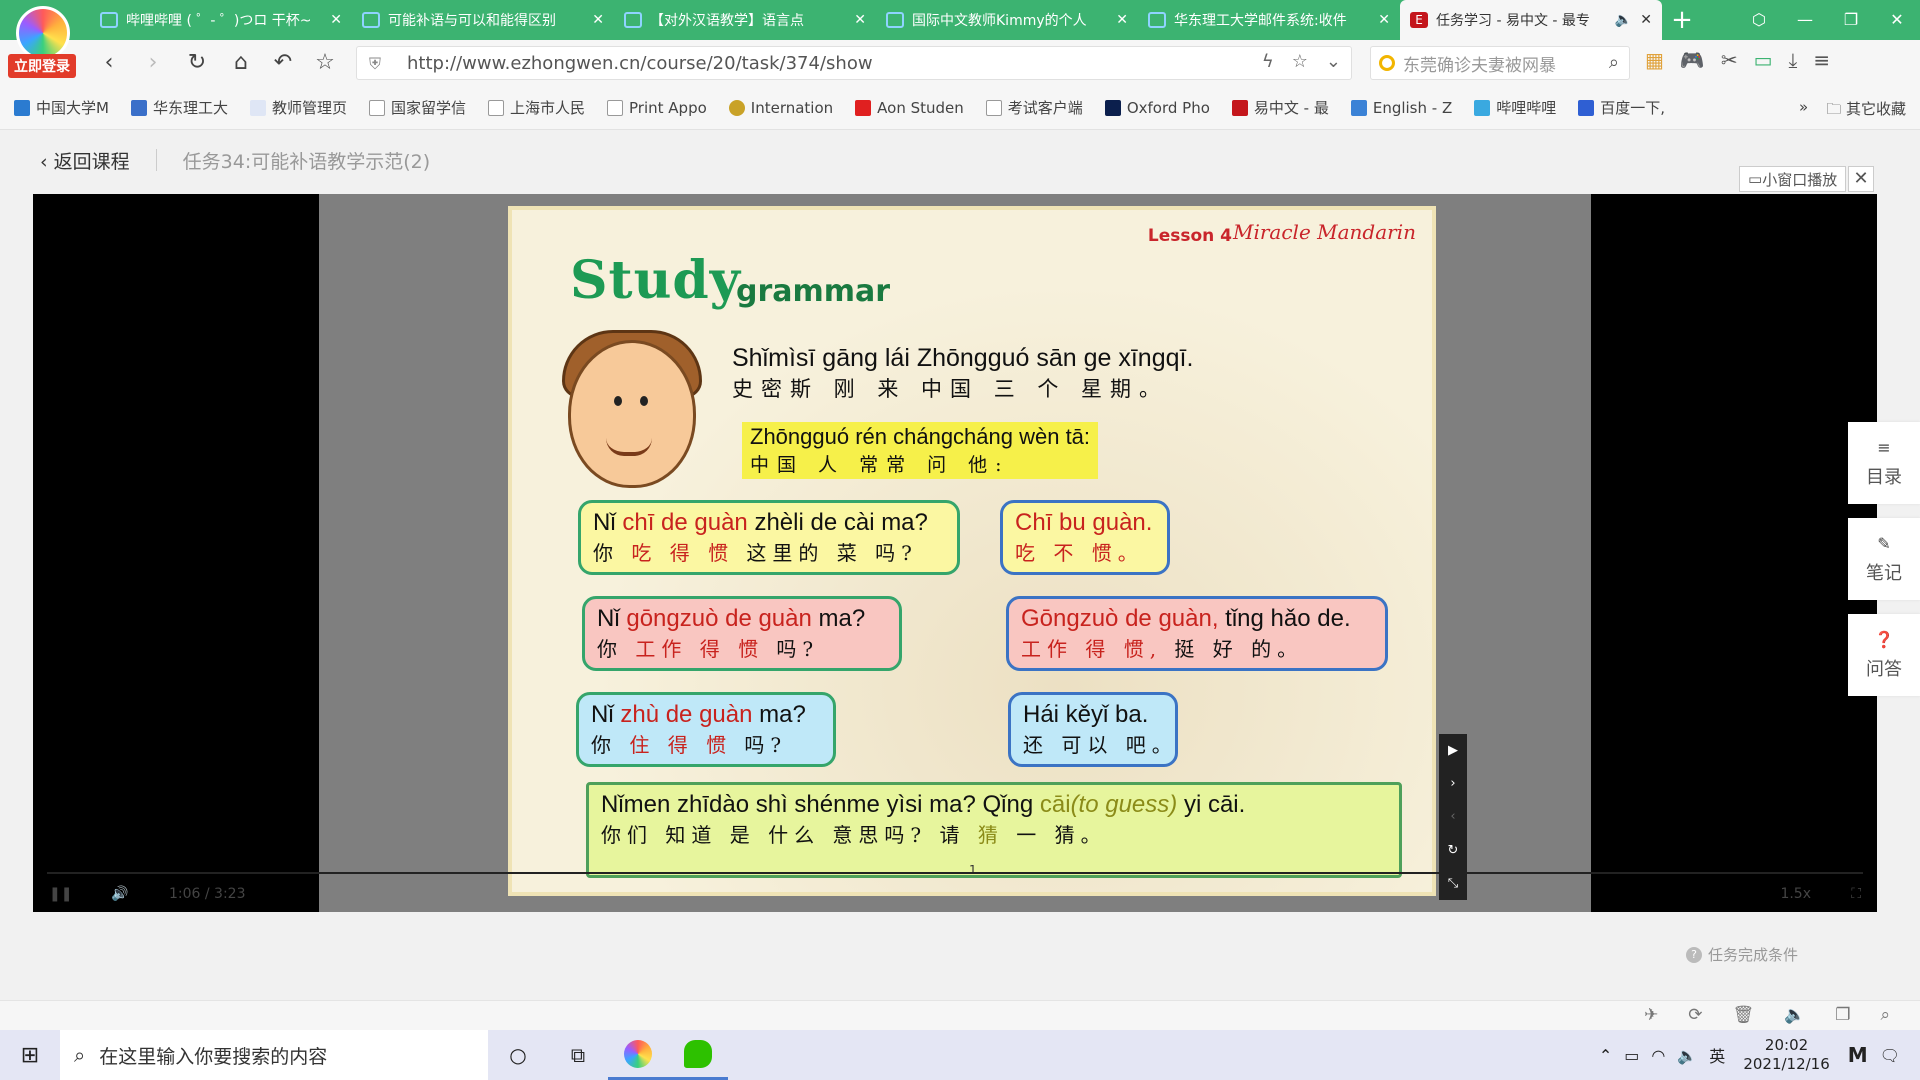 Image resolution: width=1920 pixels, height=1080 pixels. I want to click on side-rail-notes: ✎ 笔记, so click(1884, 559).